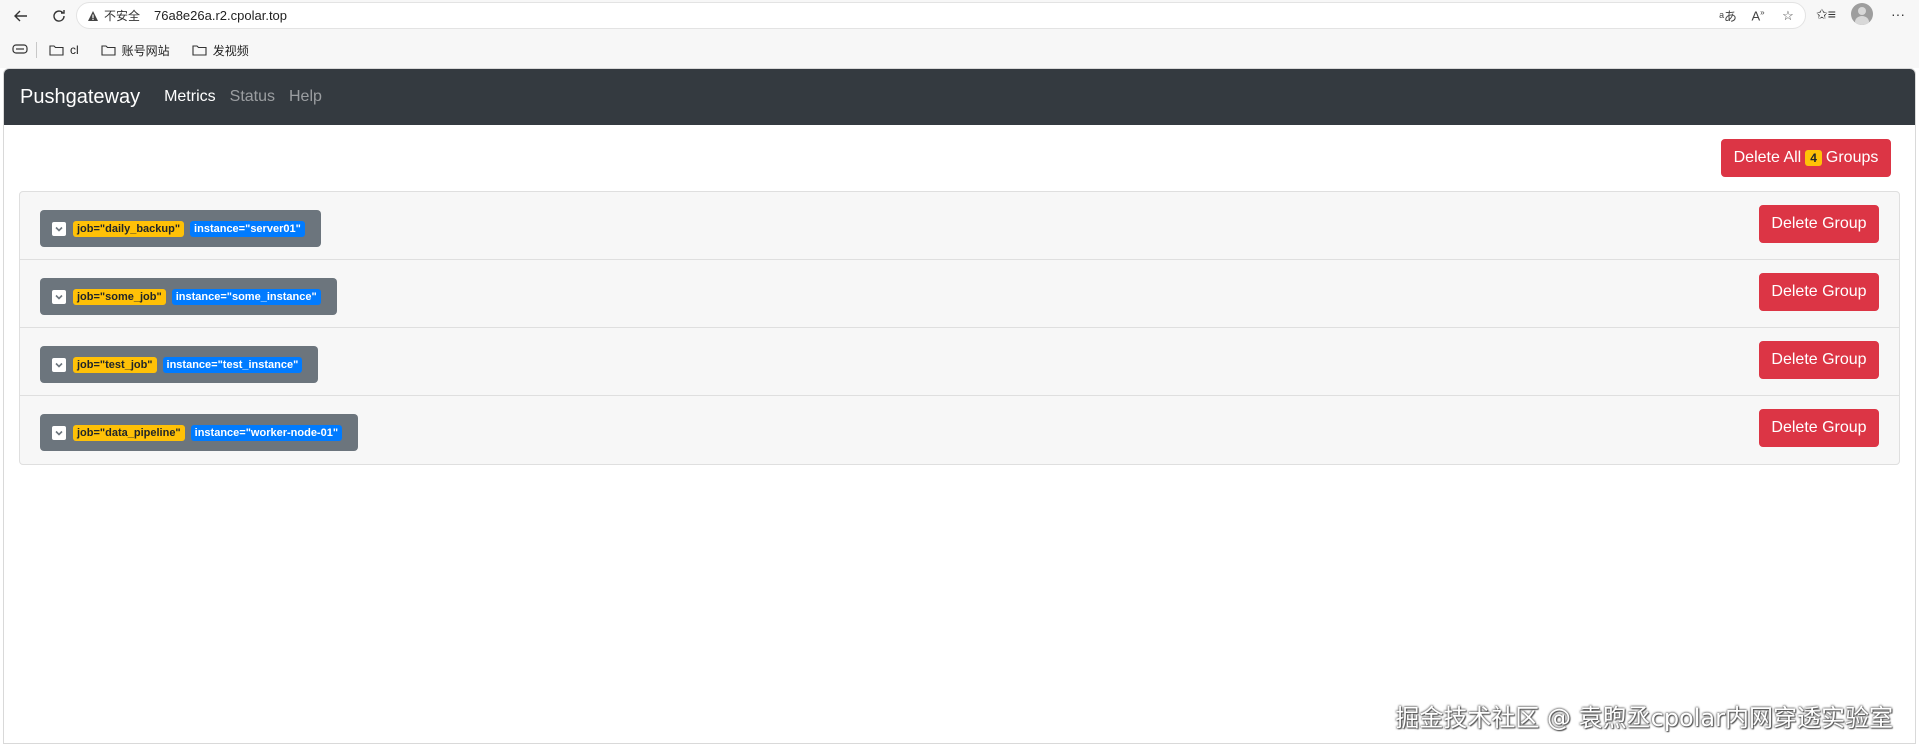  Describe the element at coordinates (1728, 15) in the screenshot. I see `translate-icon: ᵃあ` at that location.